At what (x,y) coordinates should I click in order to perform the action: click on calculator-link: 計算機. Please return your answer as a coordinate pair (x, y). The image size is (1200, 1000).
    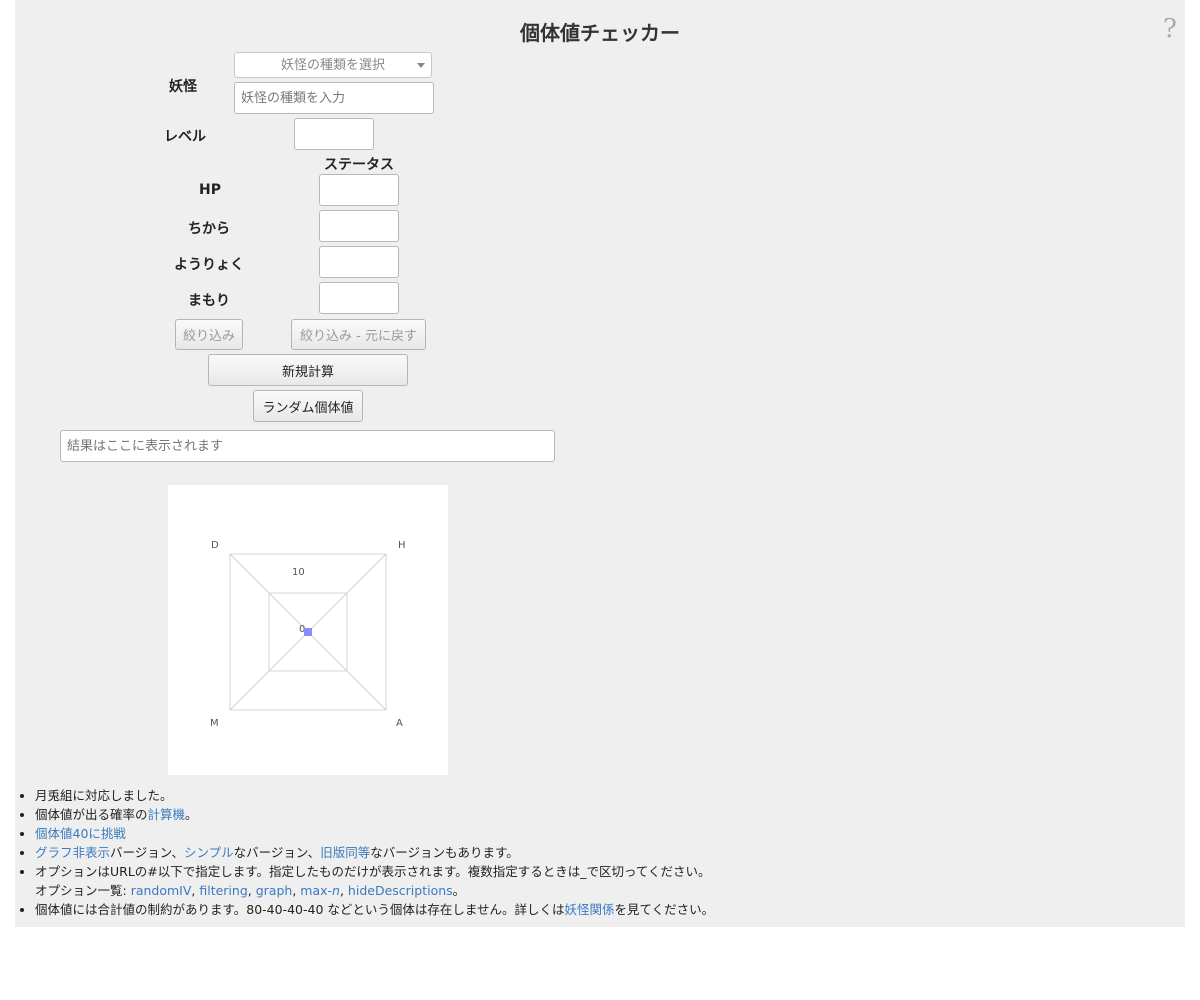
    Looking at the image, I should click on (167, 814).